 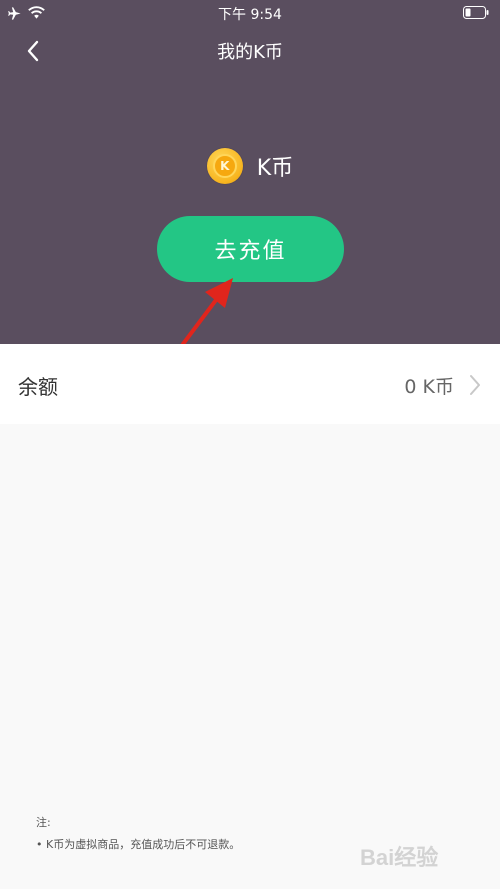 I want to click on note-item: • K币为虚拟商品，充值成功后不可退款。, so click(x=138, y=844).